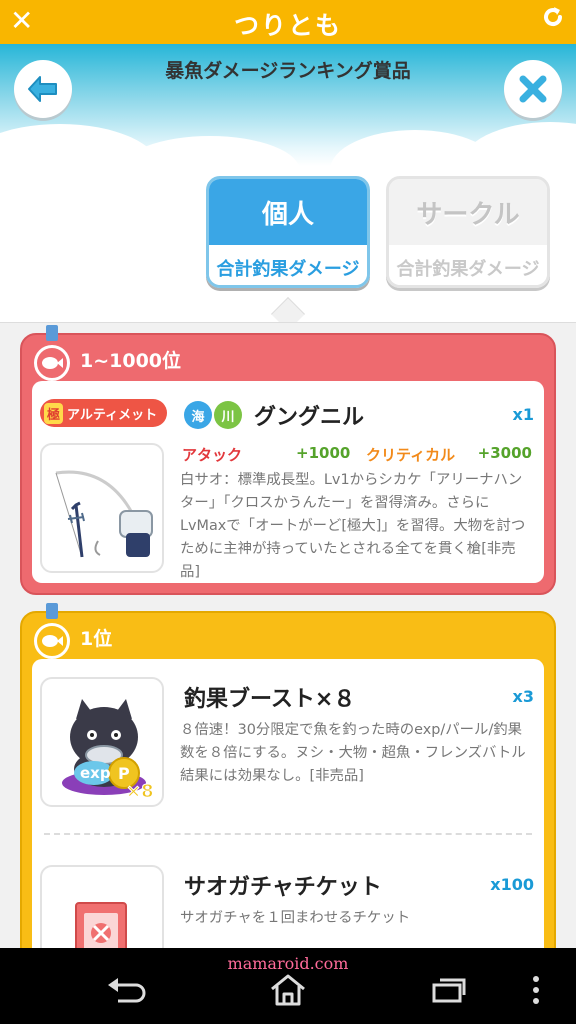 The image size is (576, 1024). What do you see at coordinates (512, 884) in the screenshot?
I see `item-quantity: x100` at bounding box center [512, 884].